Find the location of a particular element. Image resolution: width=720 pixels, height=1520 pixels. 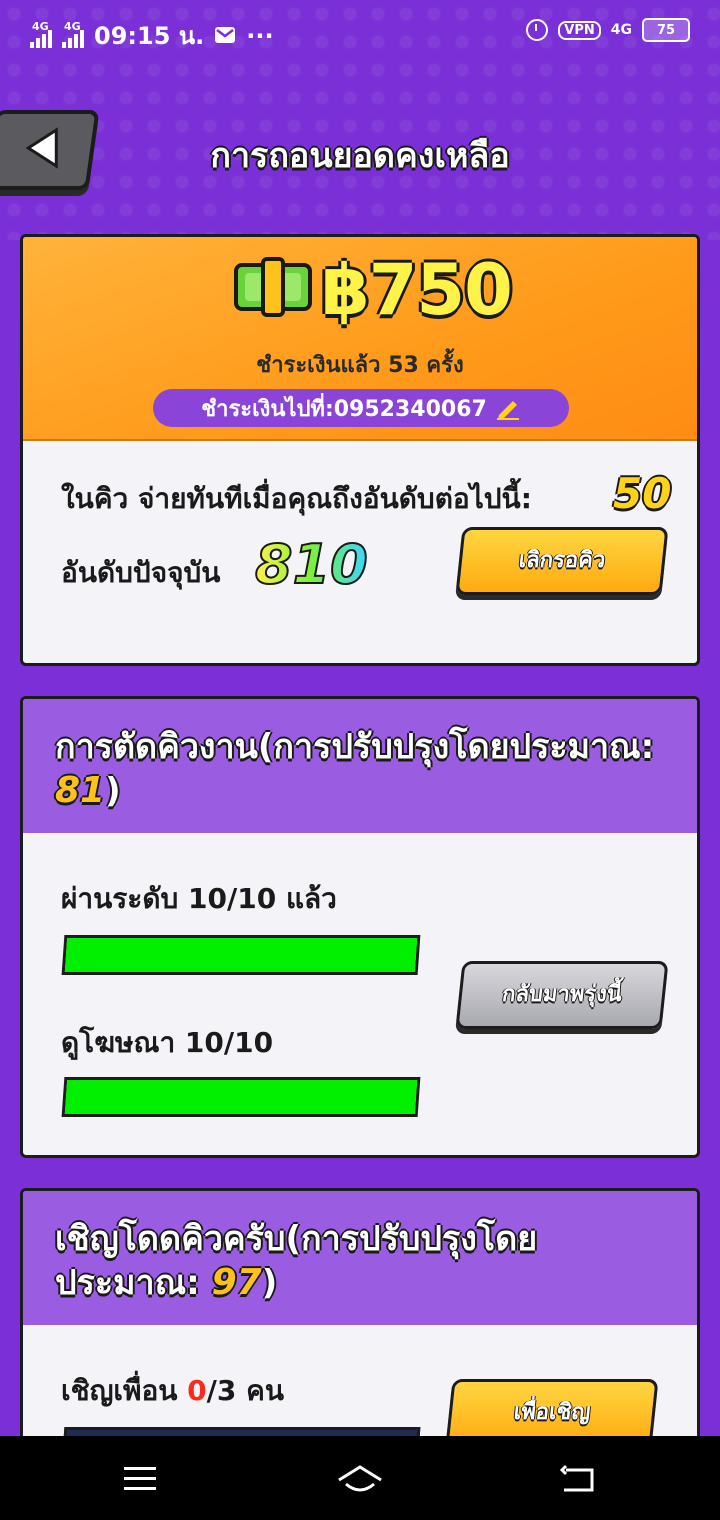

invite-label-suffix: /3 คน is located at coordinates (245, 1390).